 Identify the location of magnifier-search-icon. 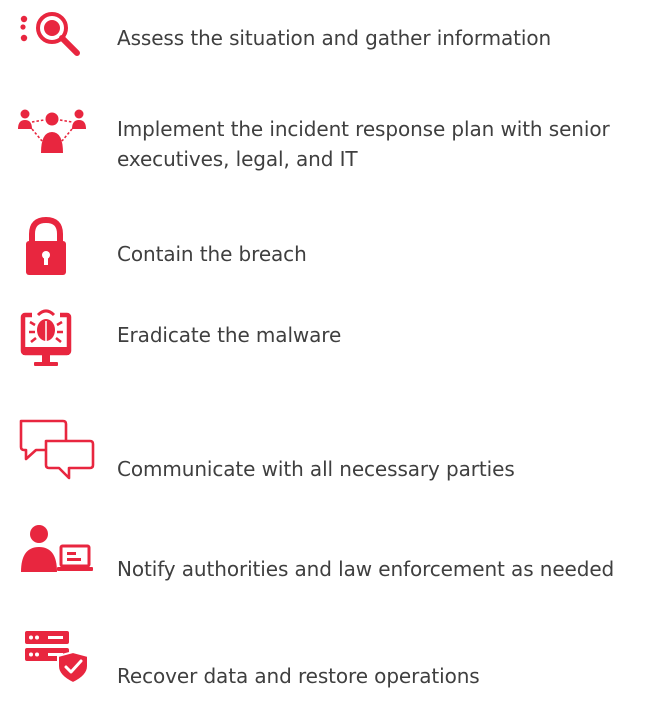
(55, 42).